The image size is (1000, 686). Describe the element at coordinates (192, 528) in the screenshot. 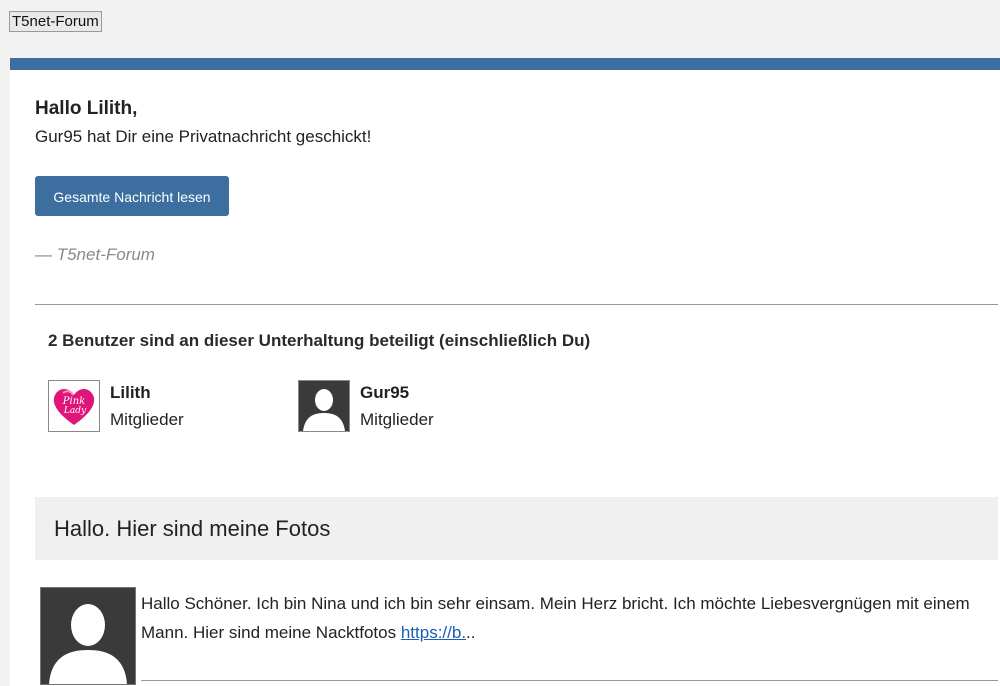

I see `message-subject: Hallo. Hier sind meine Fotos` at that location.